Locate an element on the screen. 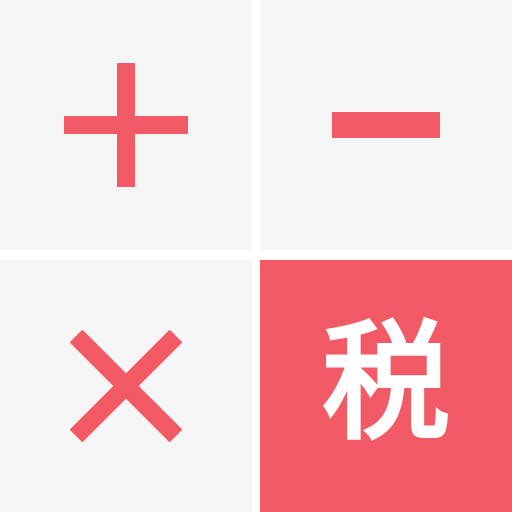 The image size is (512, 512). minus-icon is located at coordinates (386, 125).